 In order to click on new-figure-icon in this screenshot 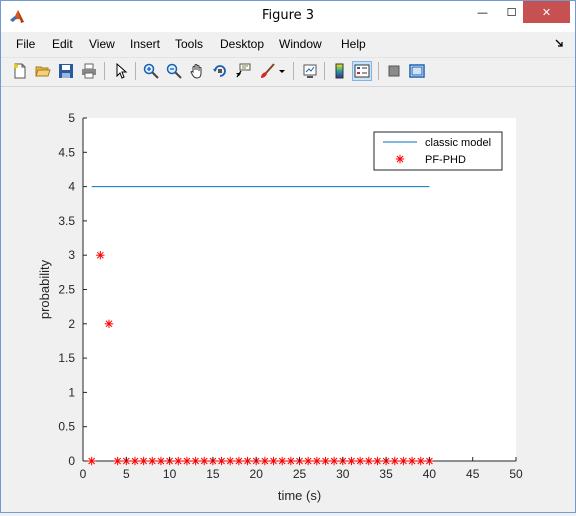, I will do `click(20, 71)`.